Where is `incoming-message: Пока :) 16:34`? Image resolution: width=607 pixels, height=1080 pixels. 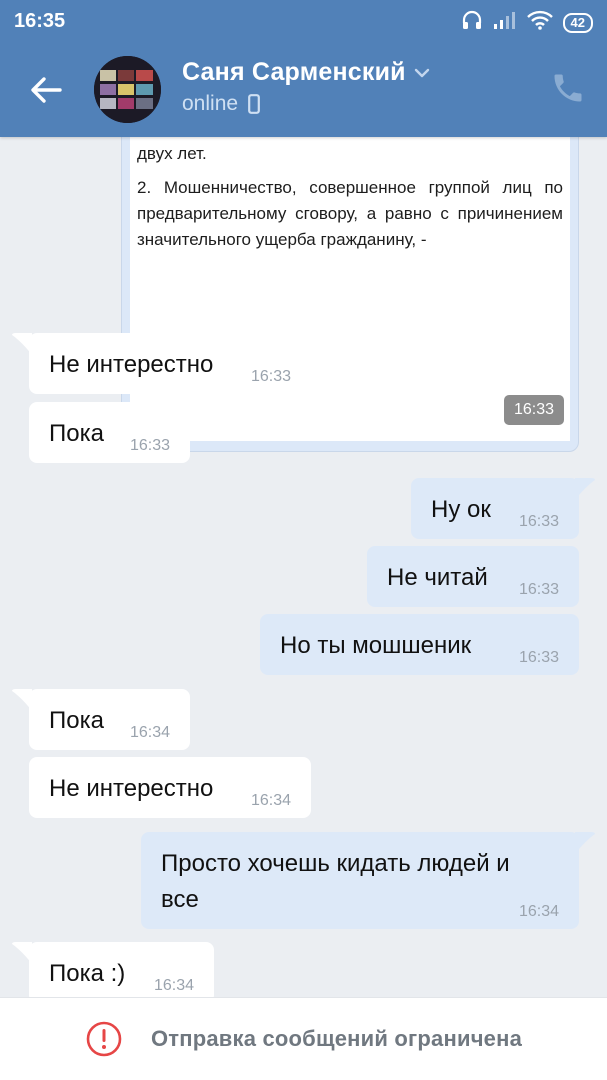 incoming-message: Пока :) 16:34 is located at coordinates (121, 969).